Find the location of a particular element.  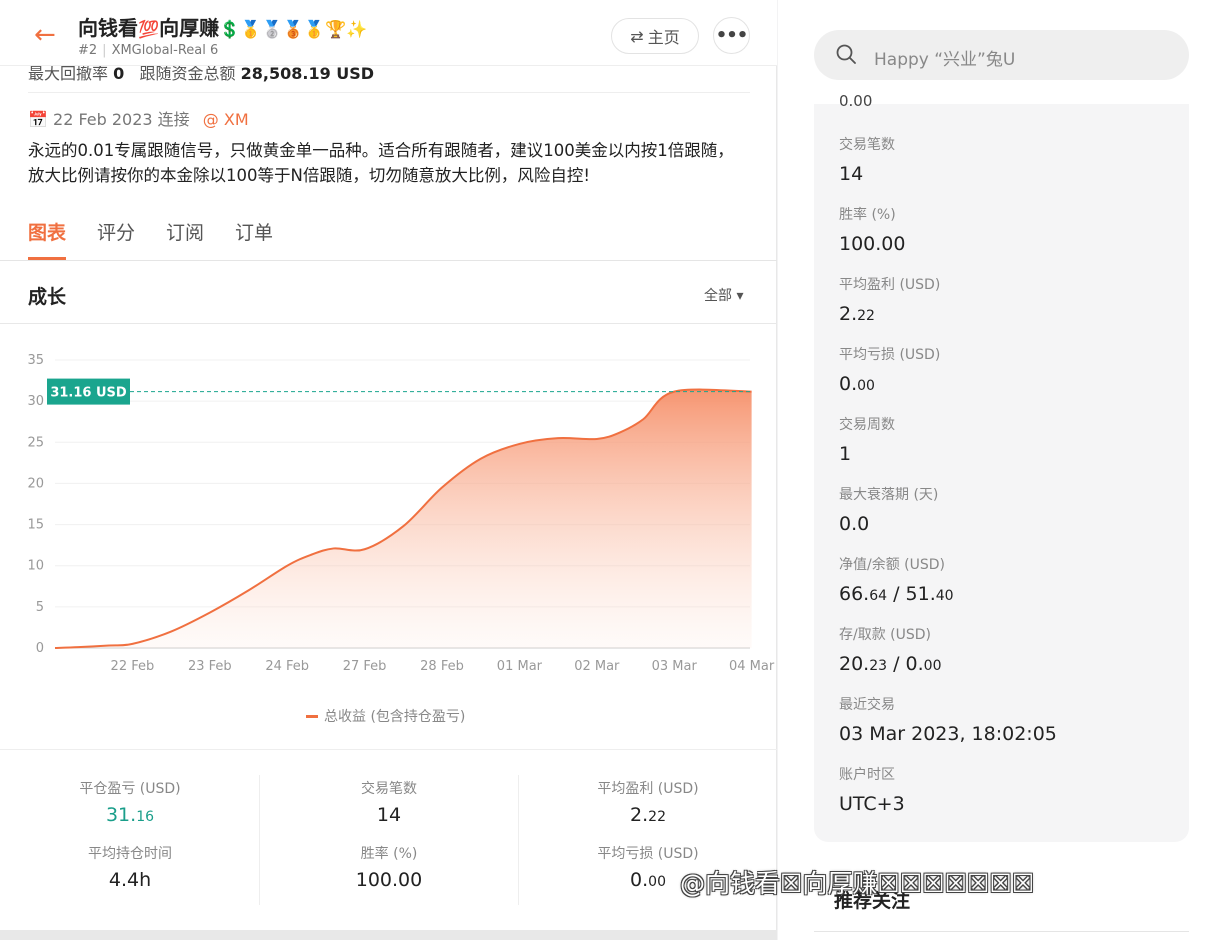

signal-subtitle: #2 | XMGlobal-Real 6 is located at coordinates (148, 50).